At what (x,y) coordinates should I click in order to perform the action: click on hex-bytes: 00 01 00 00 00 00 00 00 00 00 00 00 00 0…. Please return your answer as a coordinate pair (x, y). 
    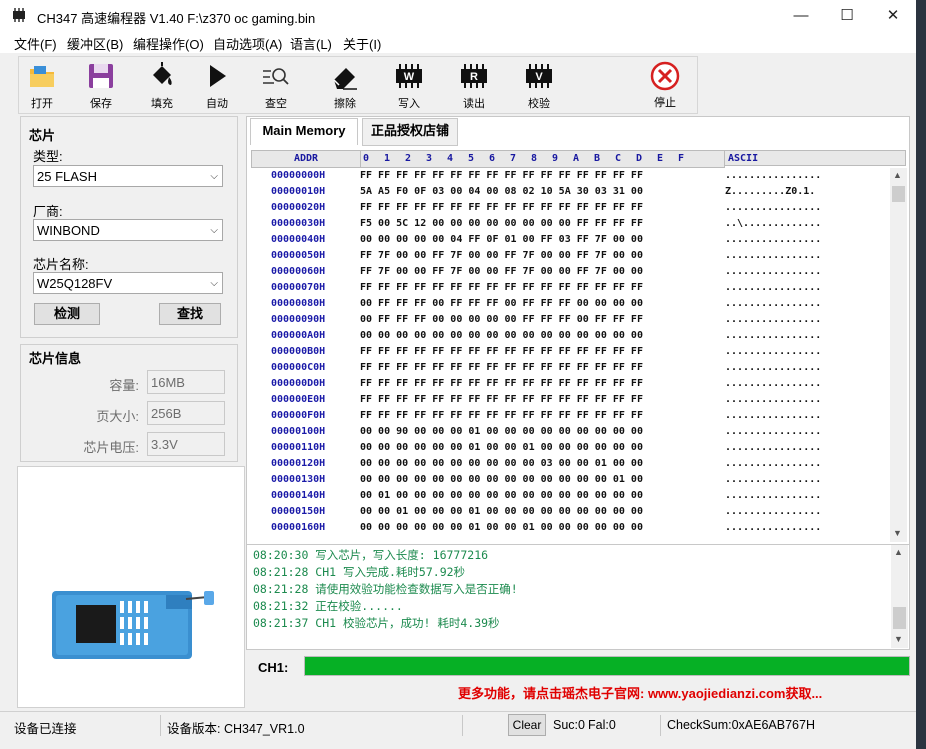
    Looking at the image, I should click on (501, 495).